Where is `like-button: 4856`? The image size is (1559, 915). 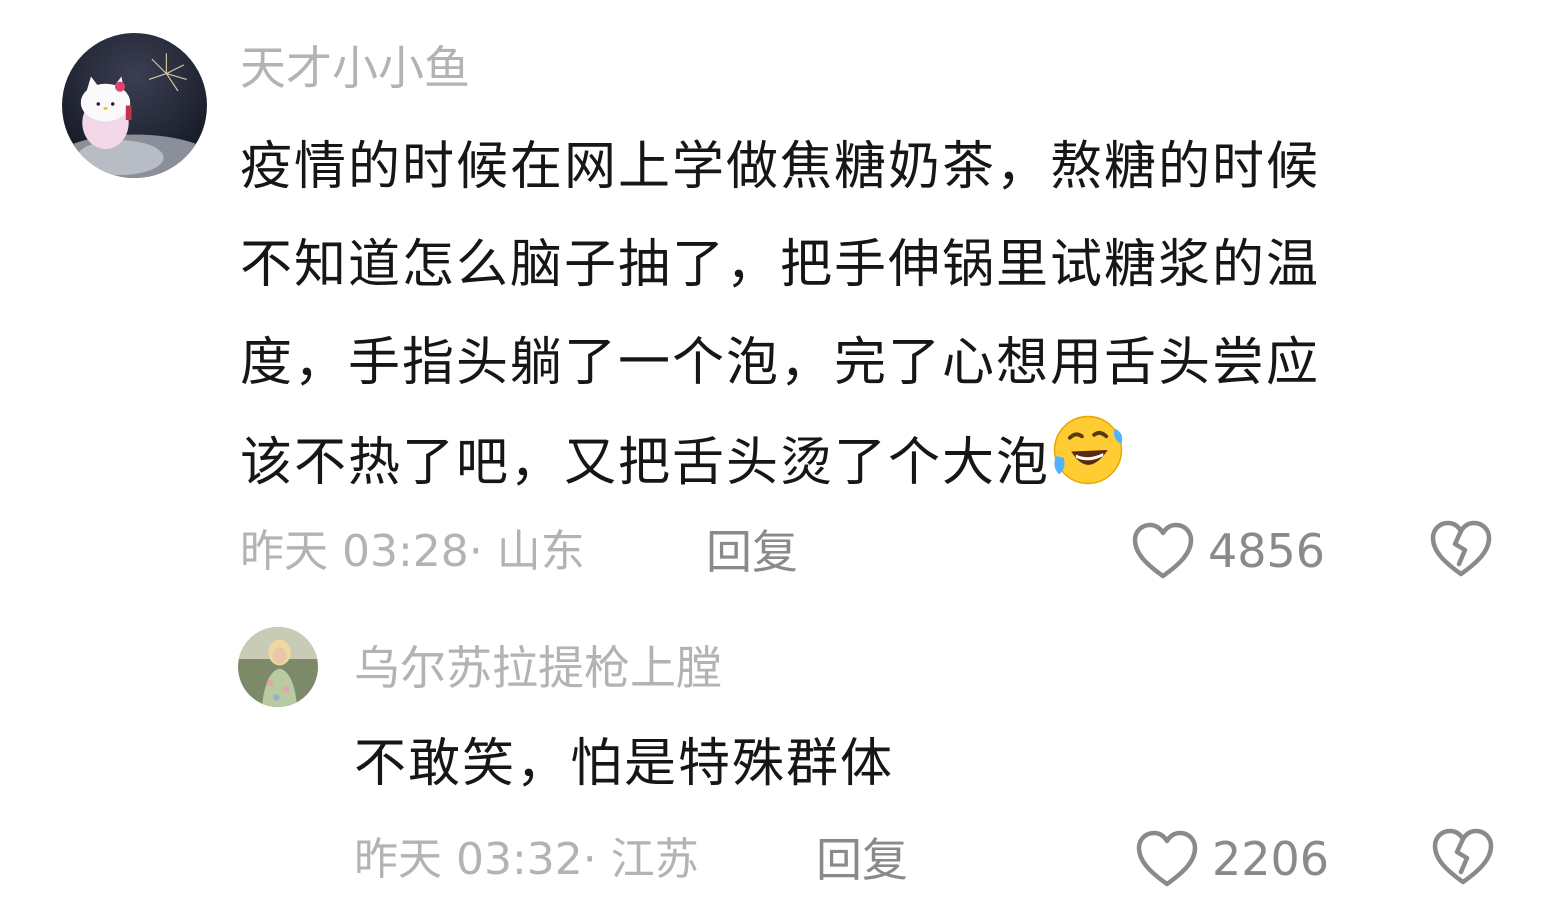
like-button: 4856 is located at coordinates (1227, 551).